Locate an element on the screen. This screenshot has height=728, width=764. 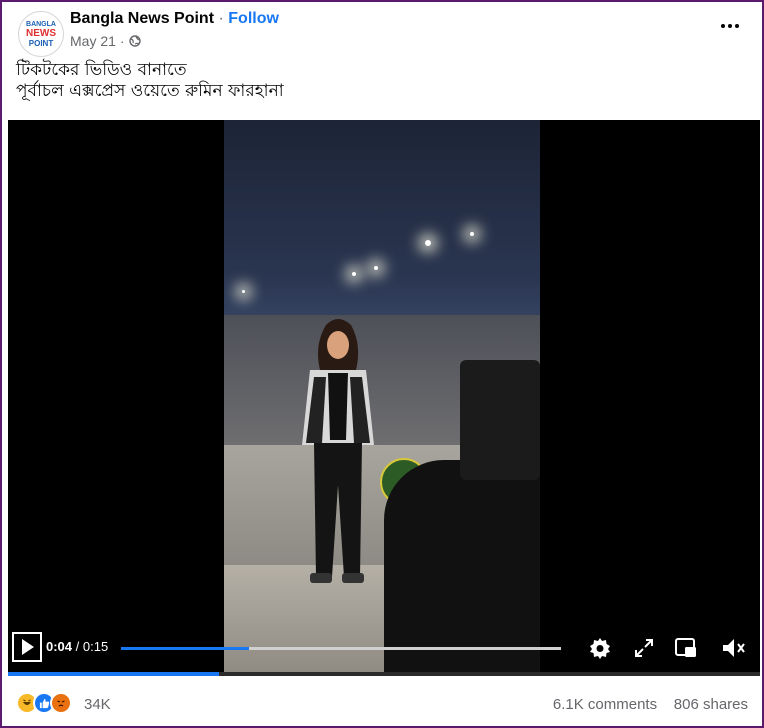
picture-in-picture-icon is located at coordinates (686, 648).